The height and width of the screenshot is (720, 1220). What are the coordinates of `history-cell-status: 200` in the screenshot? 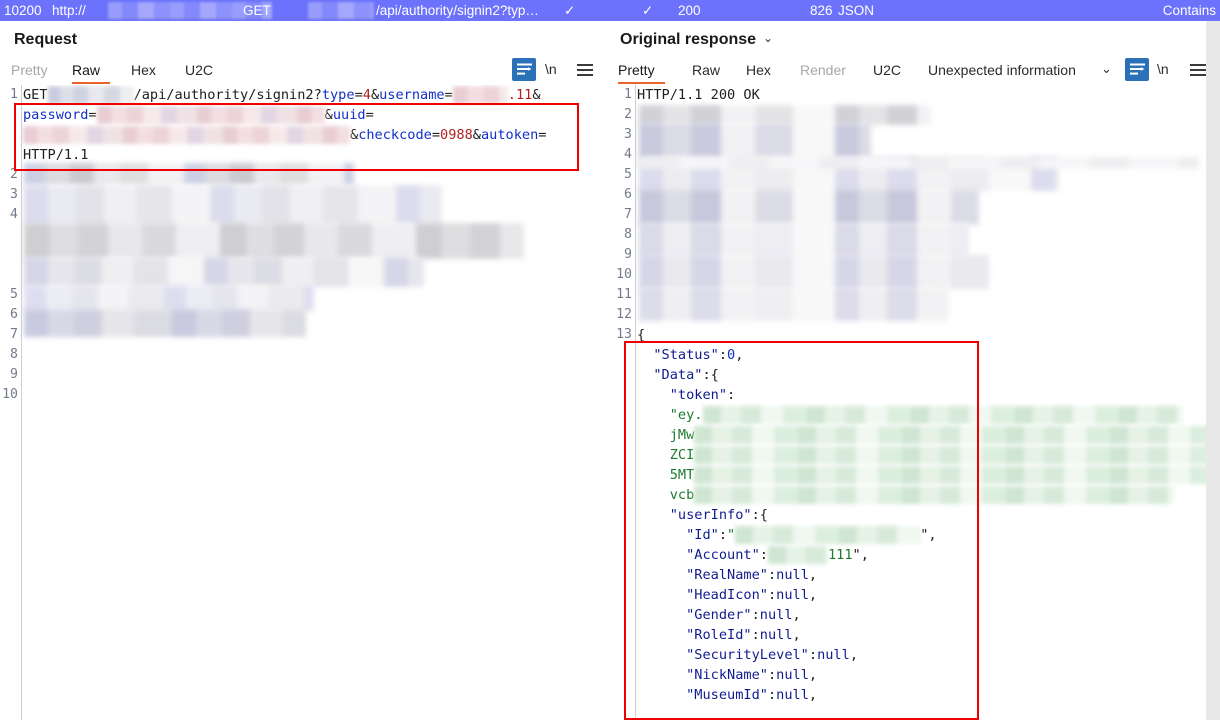 It's located at (689, 10).